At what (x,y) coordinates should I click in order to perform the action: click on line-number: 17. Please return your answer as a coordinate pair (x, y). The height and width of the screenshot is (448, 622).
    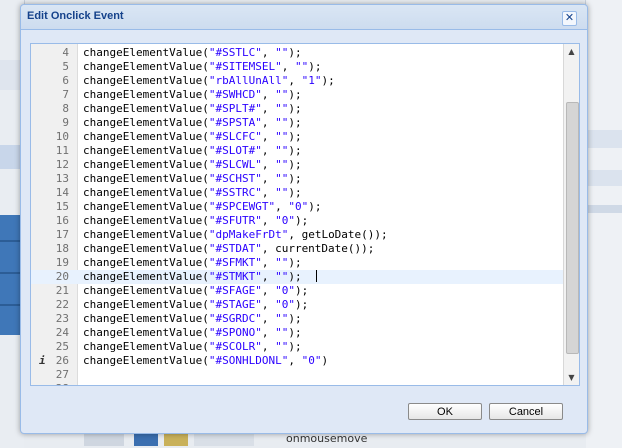
    Looking at the image, I should click on (62, 234).